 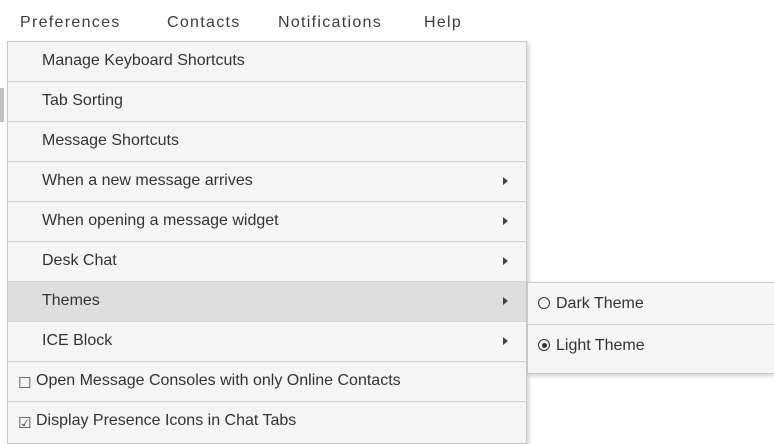 I want to click on menu-item-message-shortcuts: Message Shortcuts, so click(x=267, y=142).